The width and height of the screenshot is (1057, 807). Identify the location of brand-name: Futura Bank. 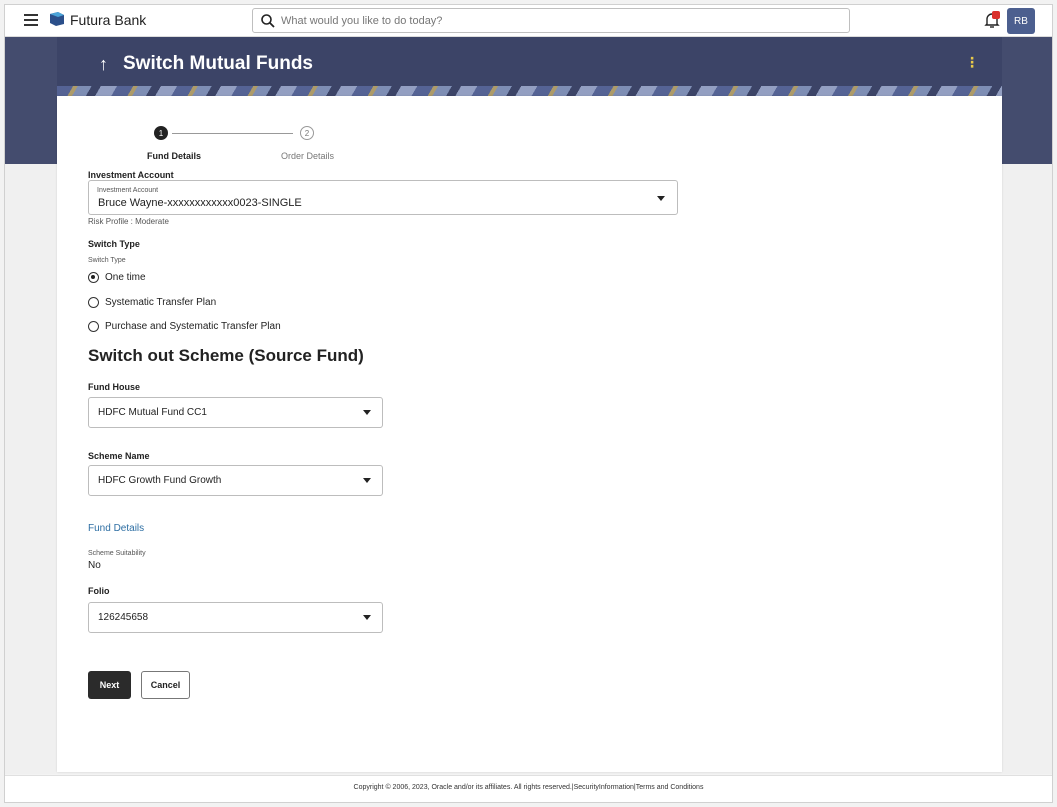
(108, 20).